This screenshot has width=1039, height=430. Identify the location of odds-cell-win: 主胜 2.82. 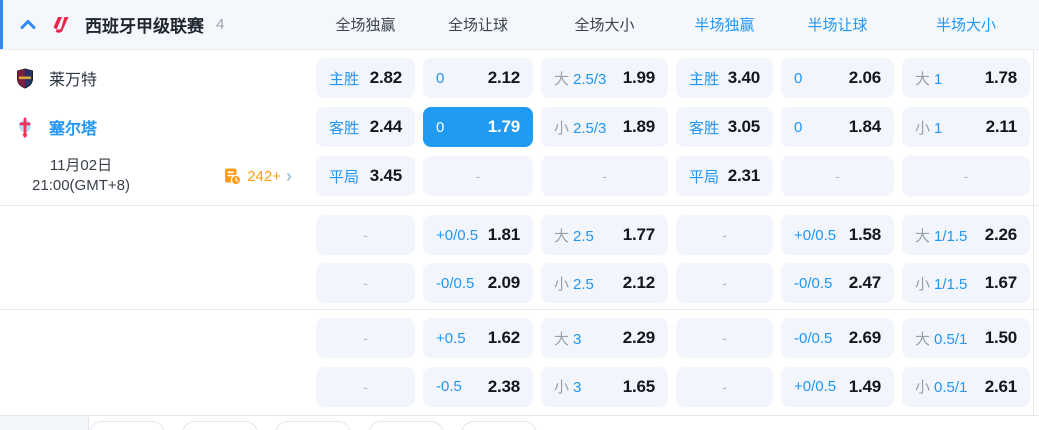
(365, 78).